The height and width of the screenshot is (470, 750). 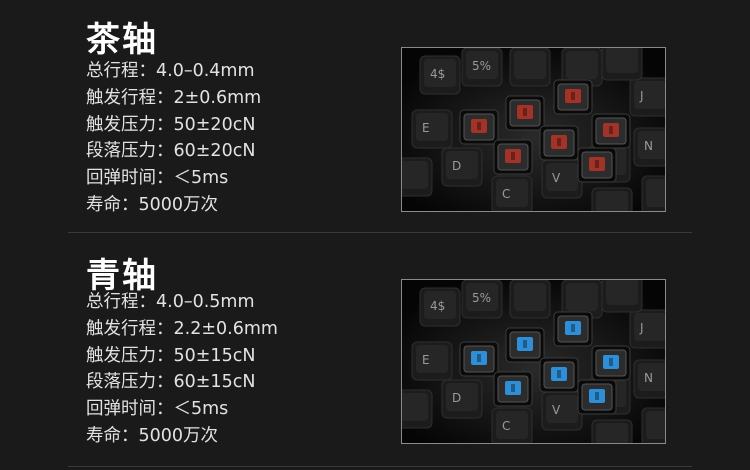 I want to click on spec-total-travel: 总行程：4.0–0.5mm, so click(x=170, y=302).